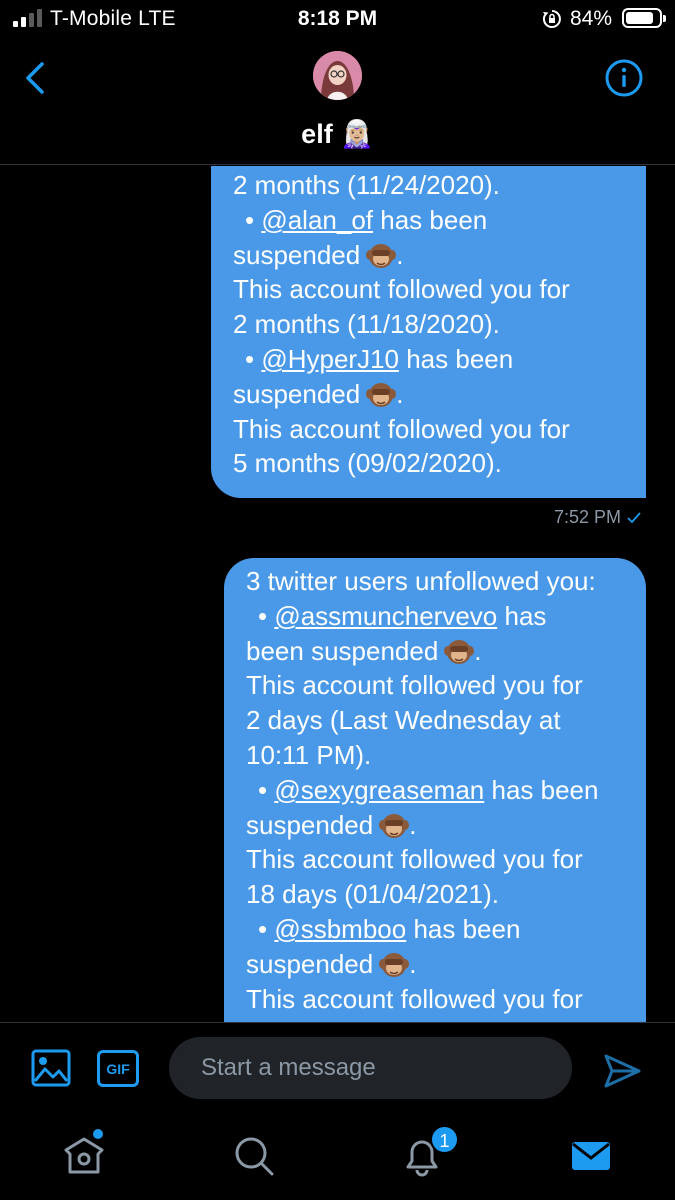  I want to click on avatar, so click(337, 75).